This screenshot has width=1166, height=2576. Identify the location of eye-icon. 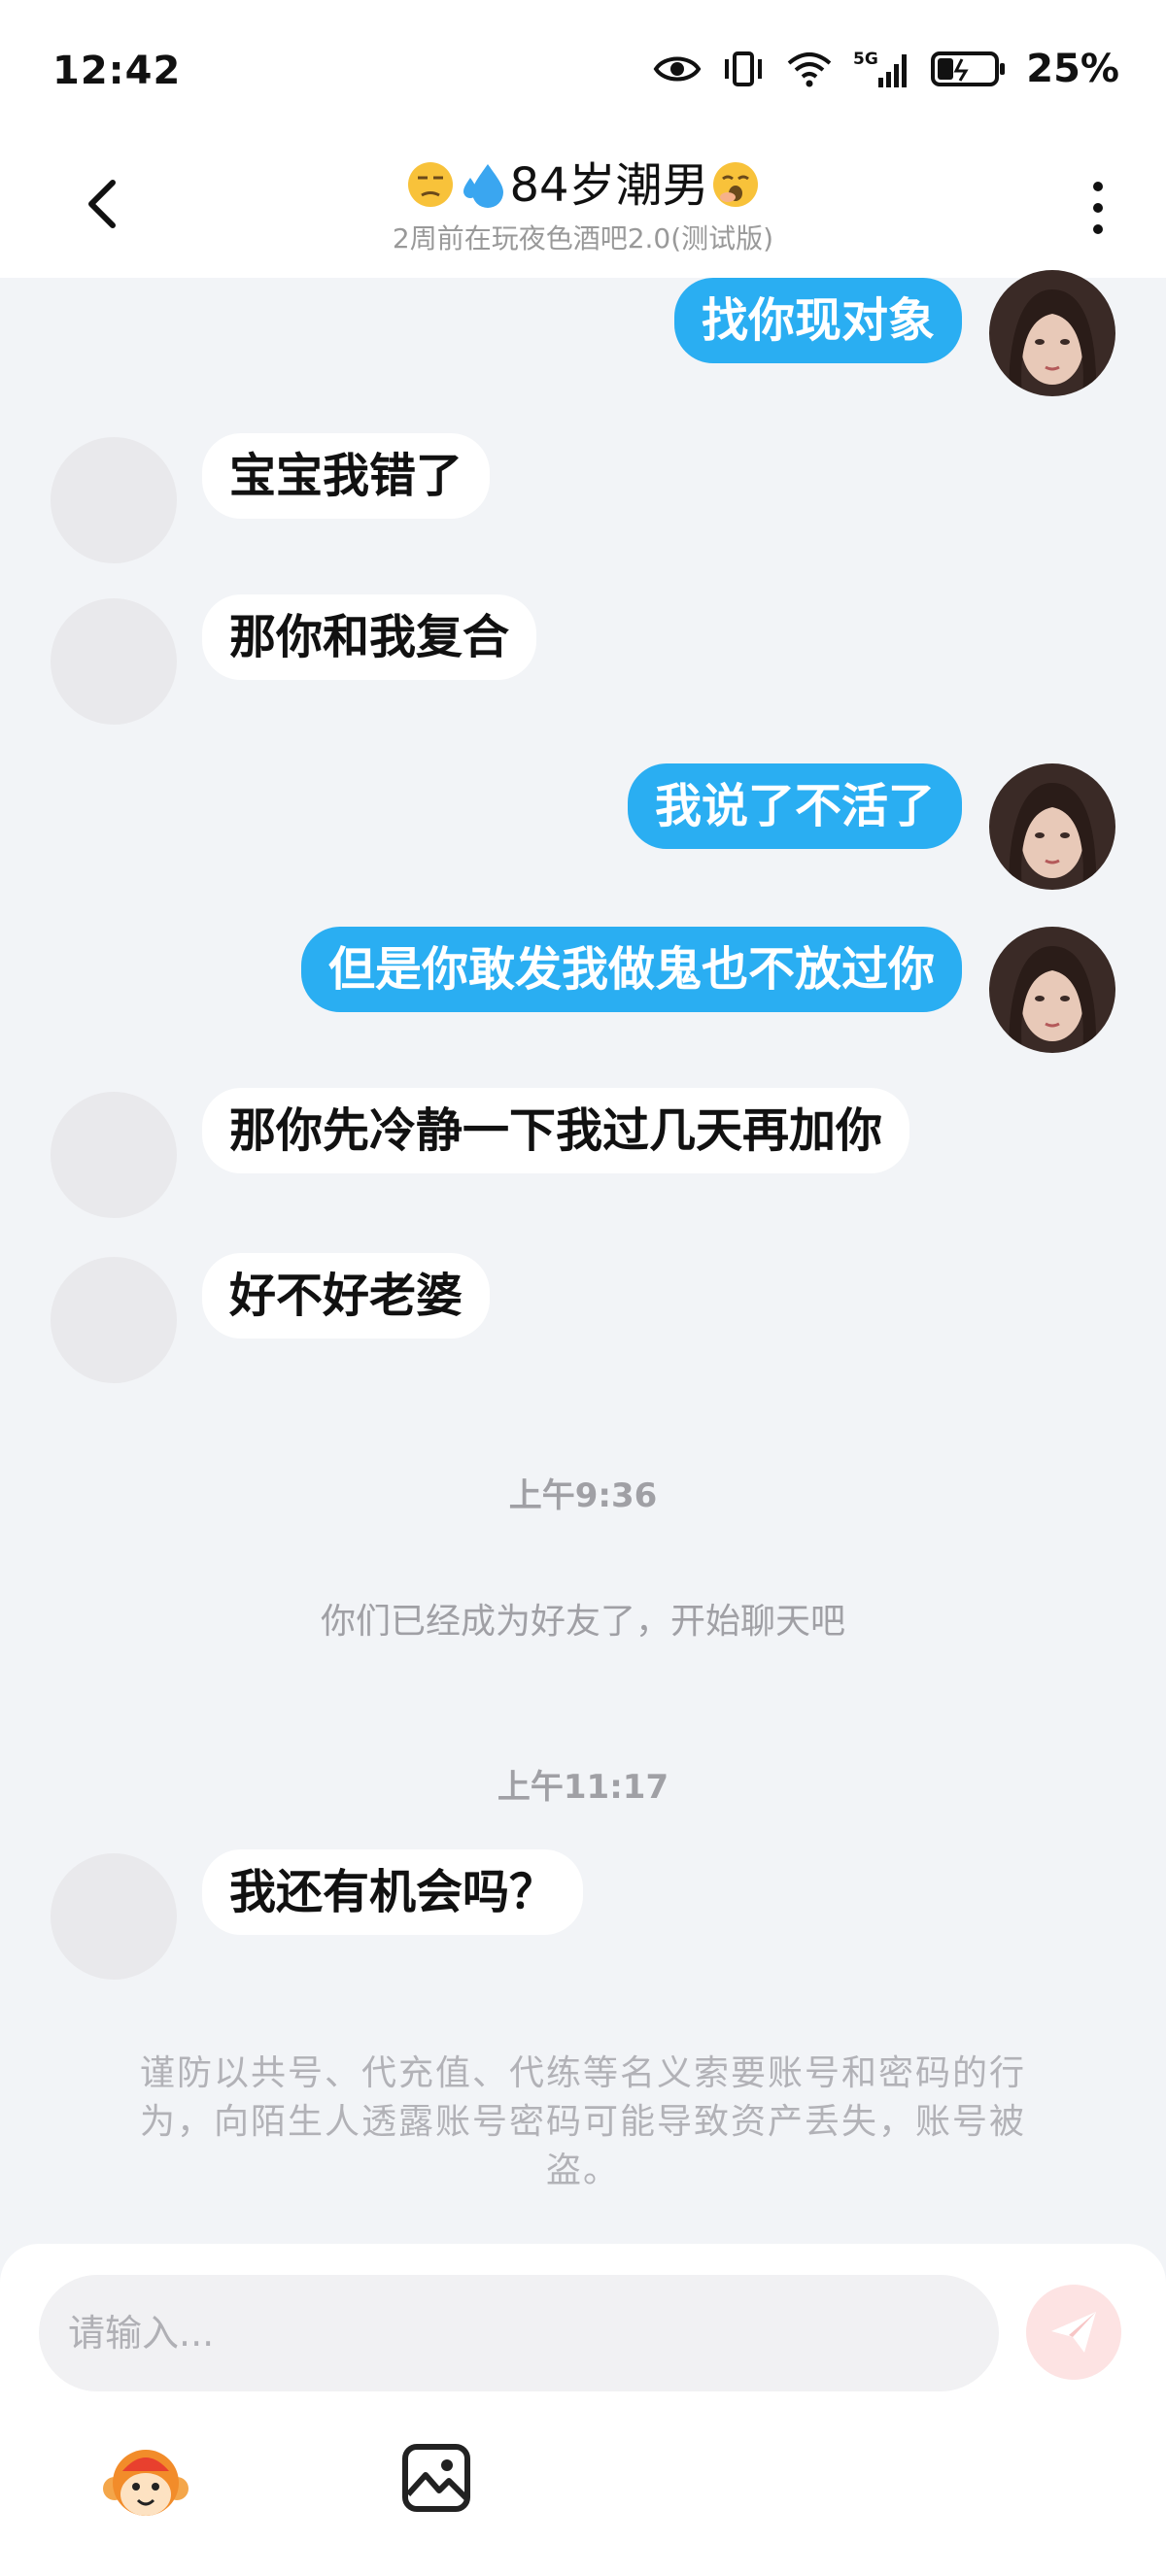
(677, 68).